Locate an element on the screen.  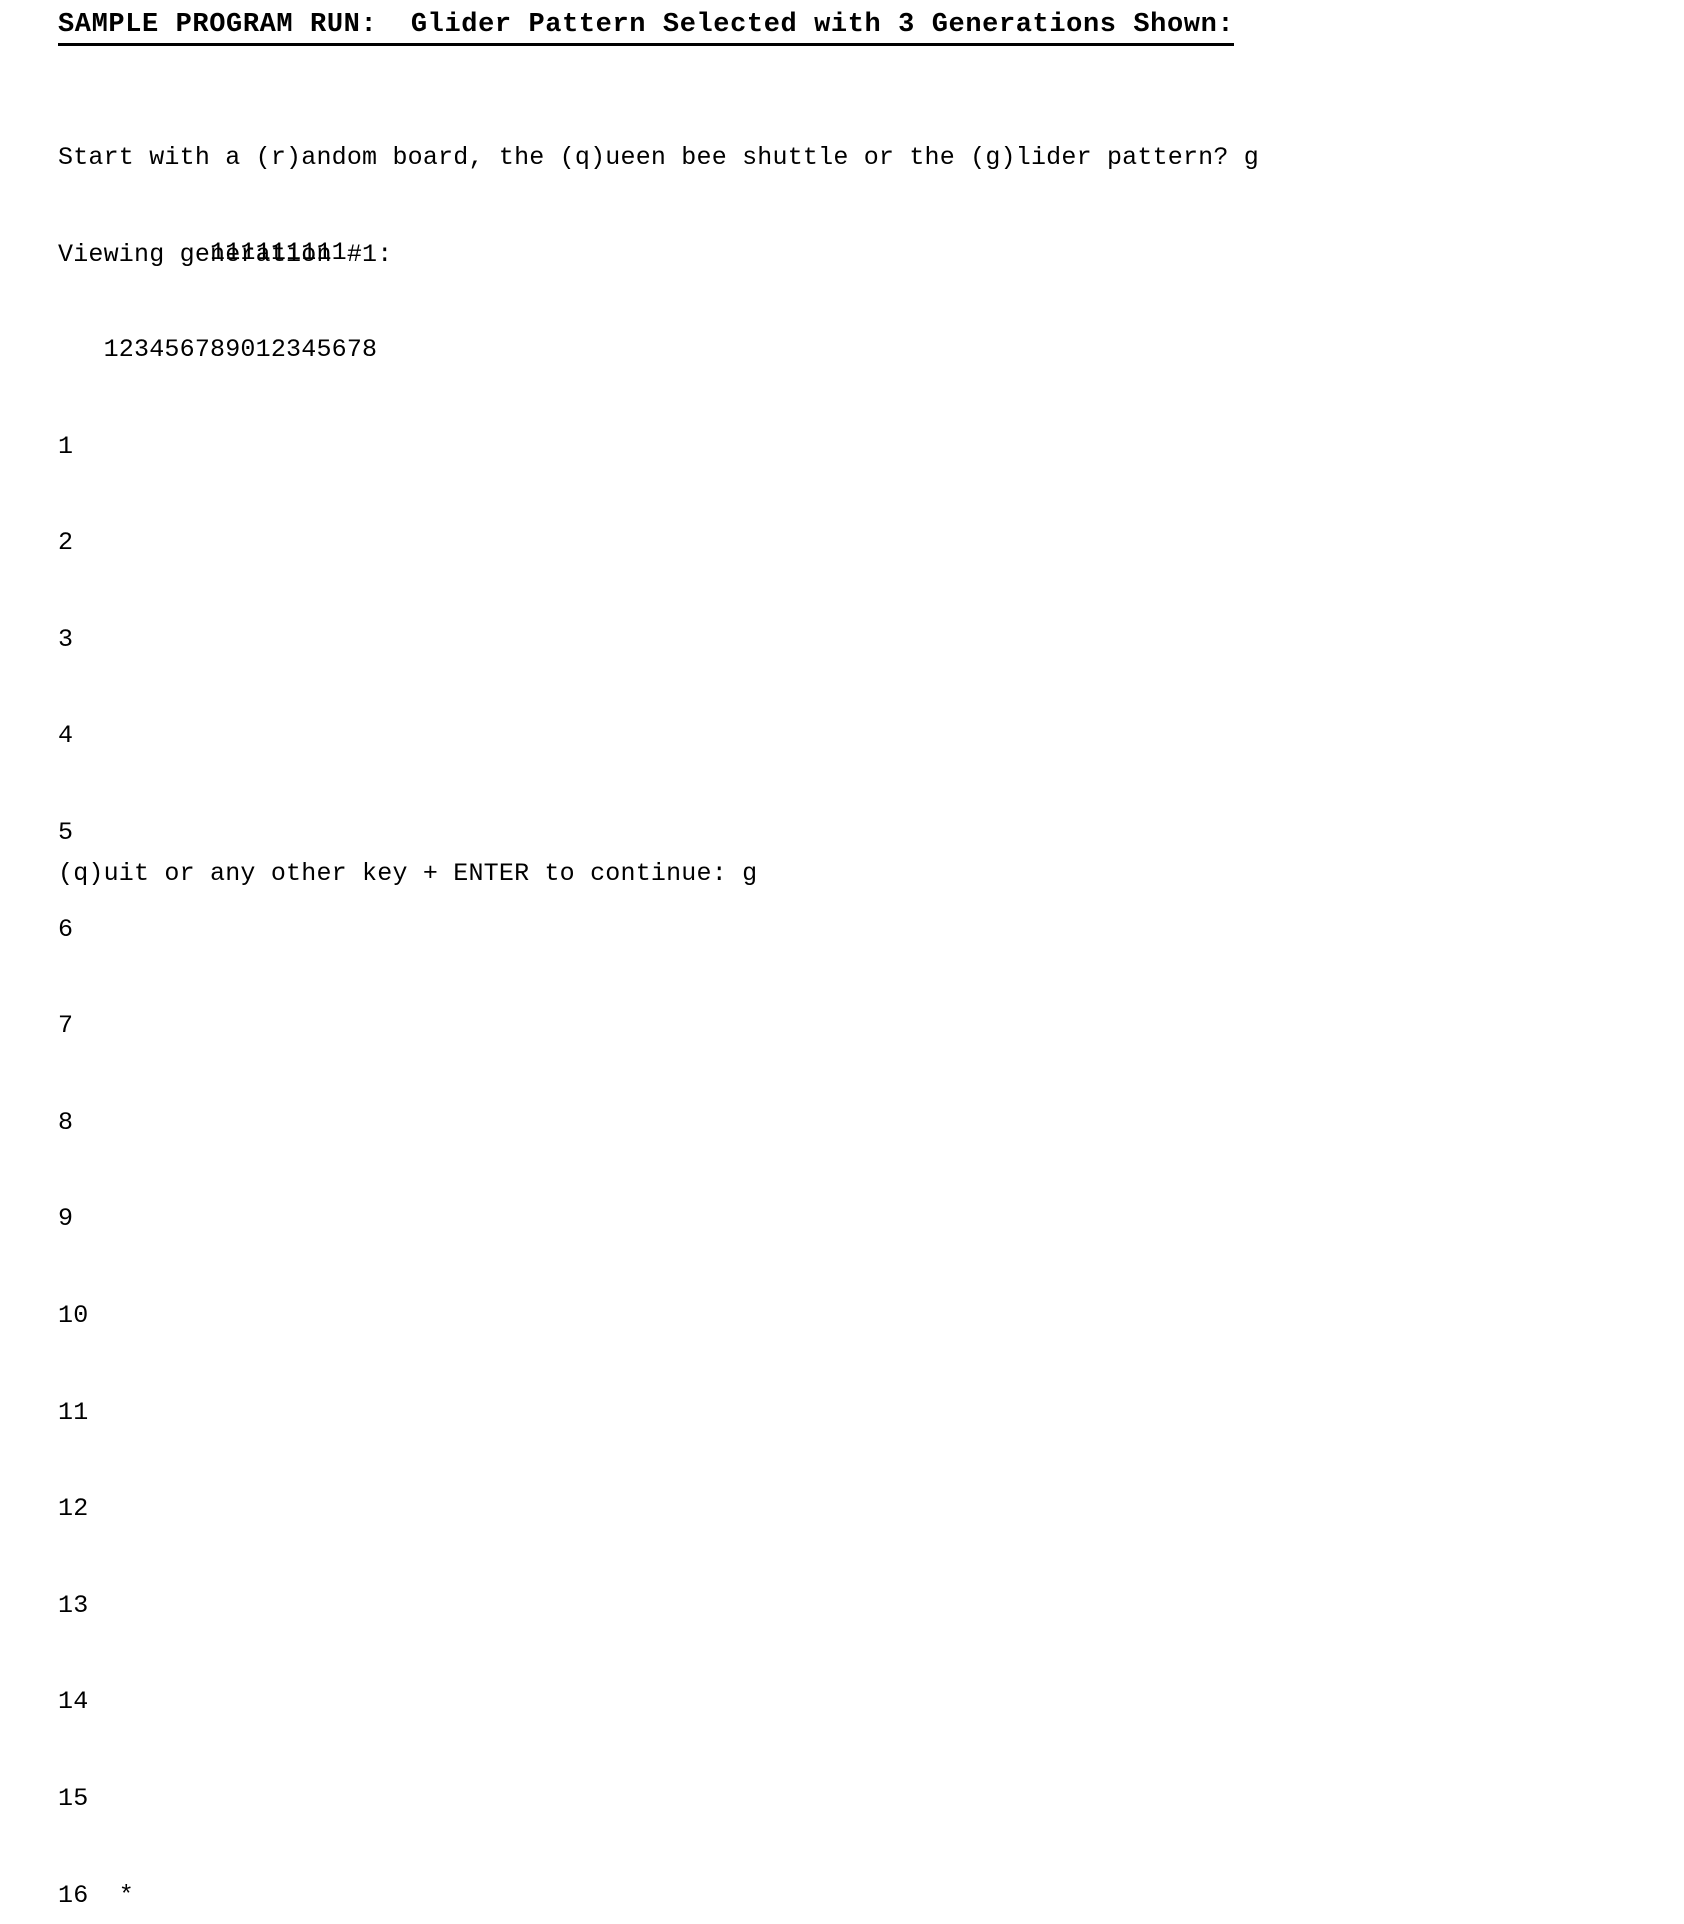
board-row: 13 is located at coordinates (81, 1605).